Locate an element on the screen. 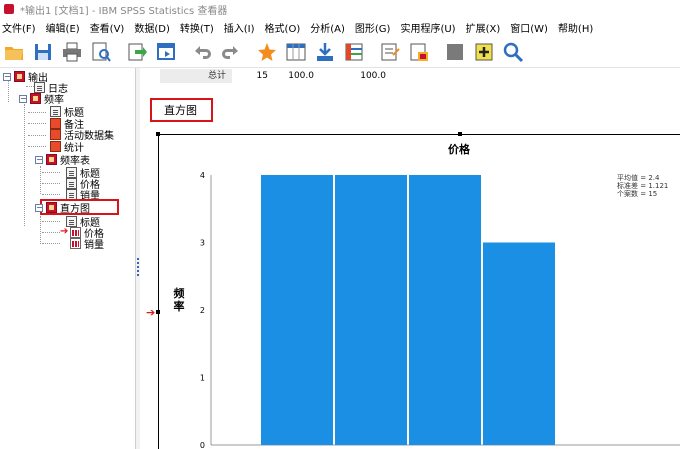  frequency-table-total-row: 总计 15 100.0 100.0 is located at coordinates (276, 76).